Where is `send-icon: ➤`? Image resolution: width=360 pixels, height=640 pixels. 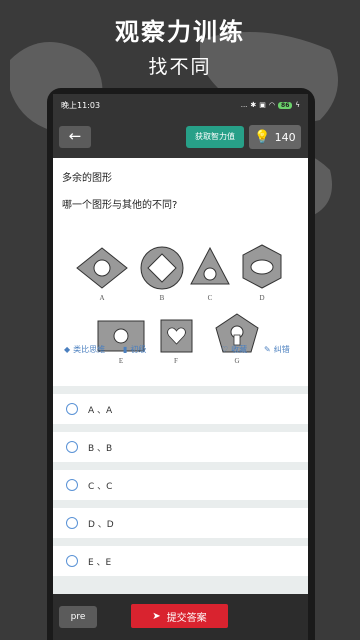 send-icon: ➤ is located at coordinates (156, 616).